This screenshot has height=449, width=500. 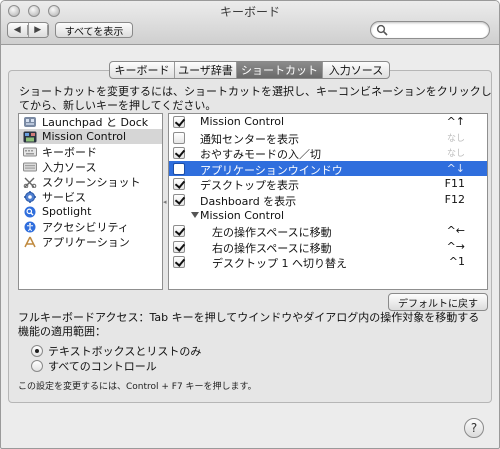 I want to click on category-item-input-sources: 入力ソース, so click(x=90, y=166).